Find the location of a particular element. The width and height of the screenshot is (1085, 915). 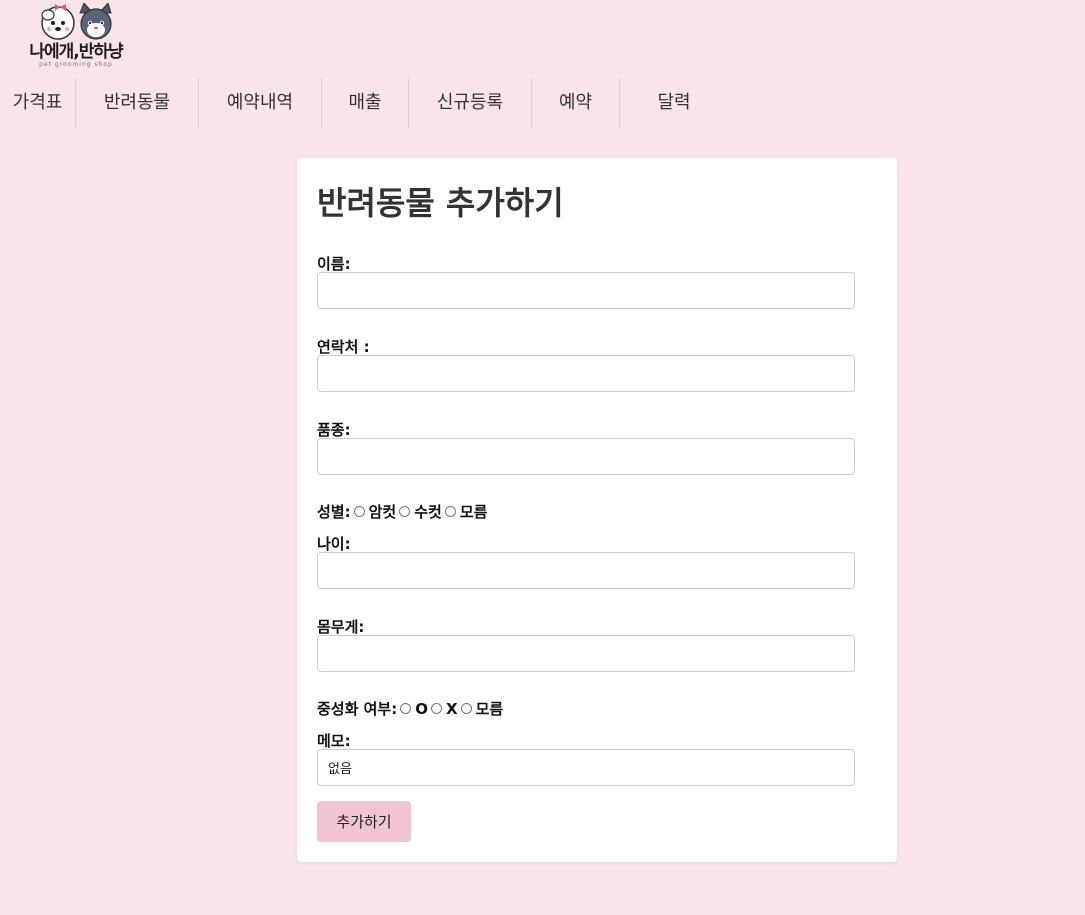

neutered-no-radio is located at coordinates (436, 708).